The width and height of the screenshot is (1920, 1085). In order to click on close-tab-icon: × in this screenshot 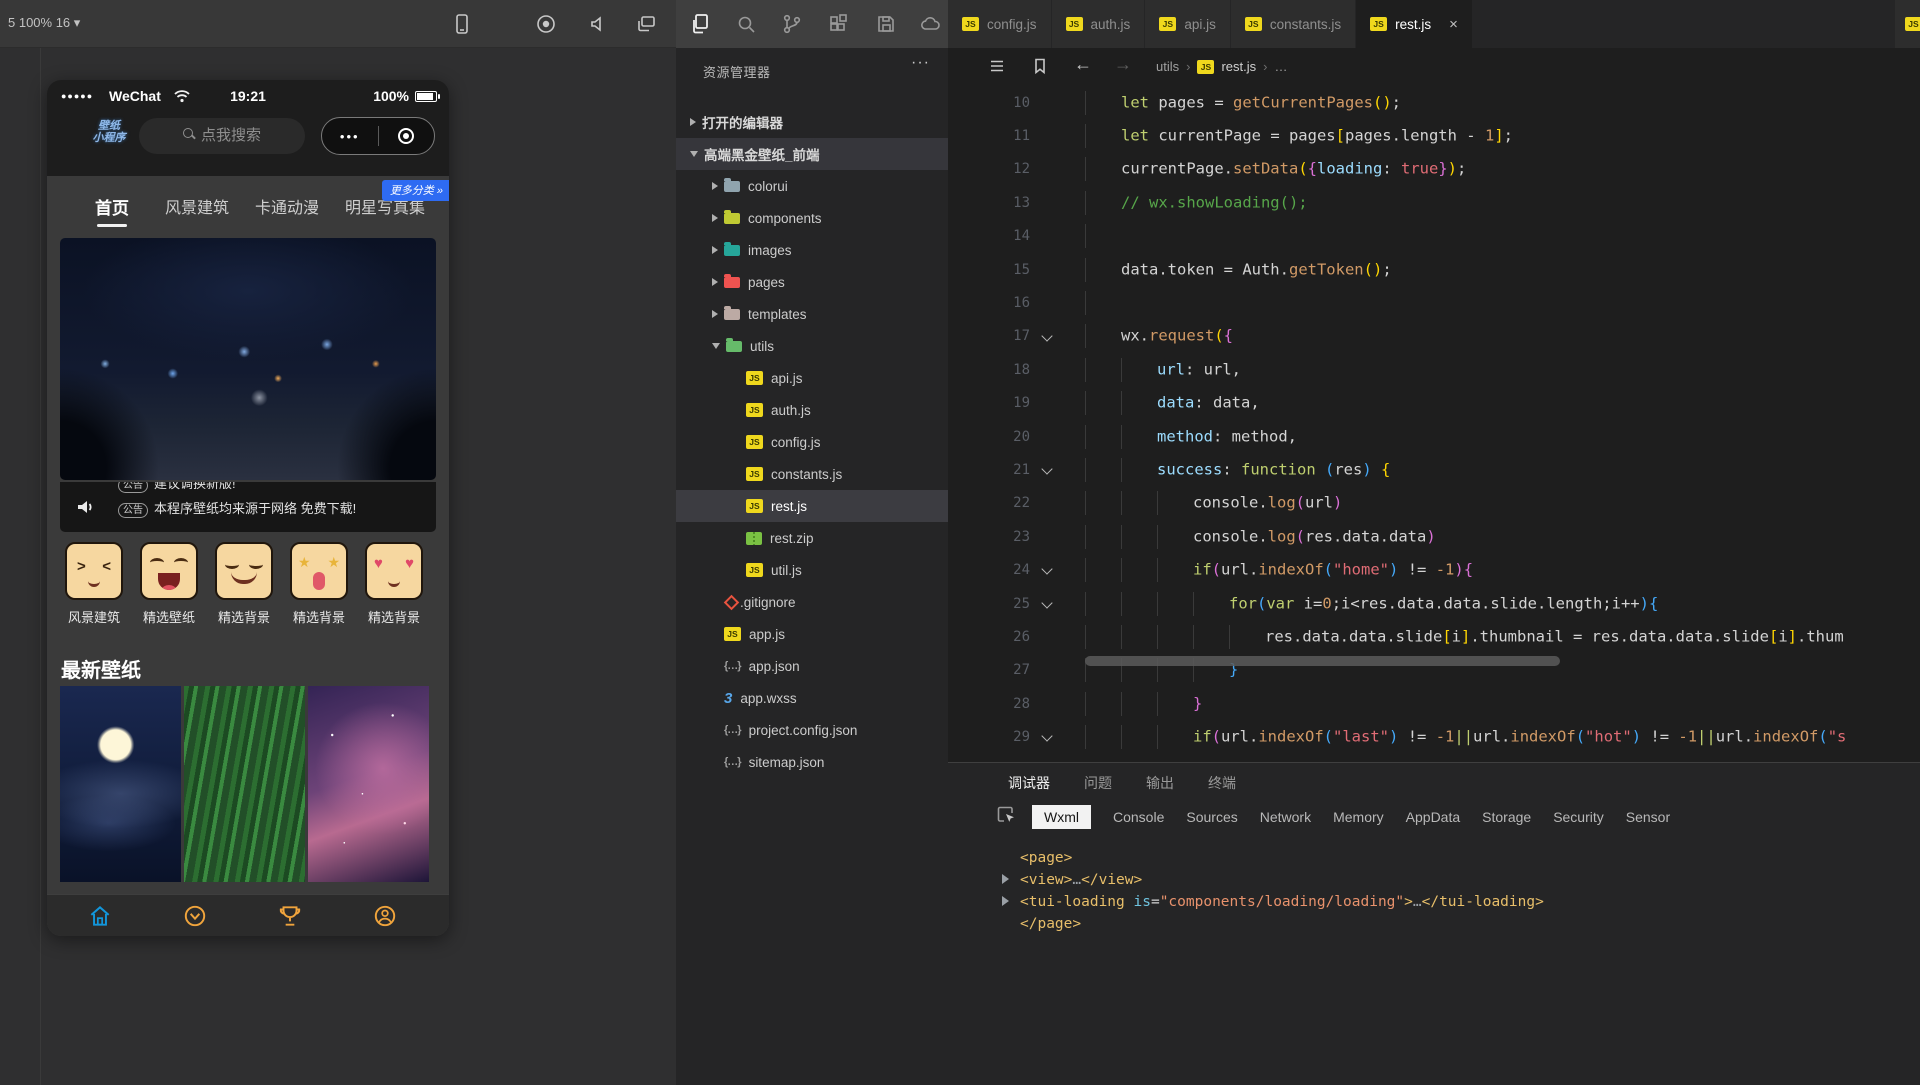, I will do `click(1453, 24)`.